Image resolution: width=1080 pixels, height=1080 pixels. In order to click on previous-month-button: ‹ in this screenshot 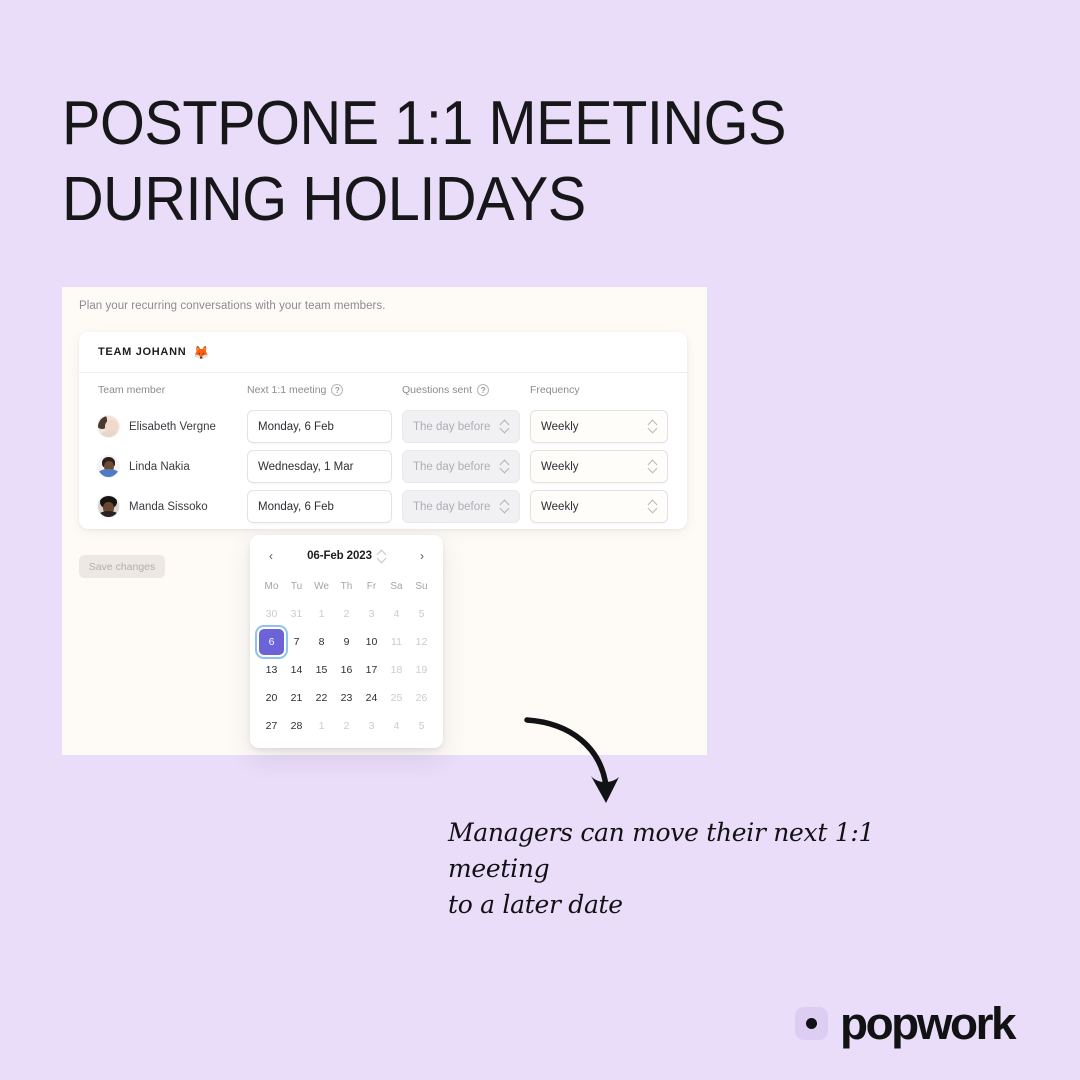, I will do `click(271, 556)`.